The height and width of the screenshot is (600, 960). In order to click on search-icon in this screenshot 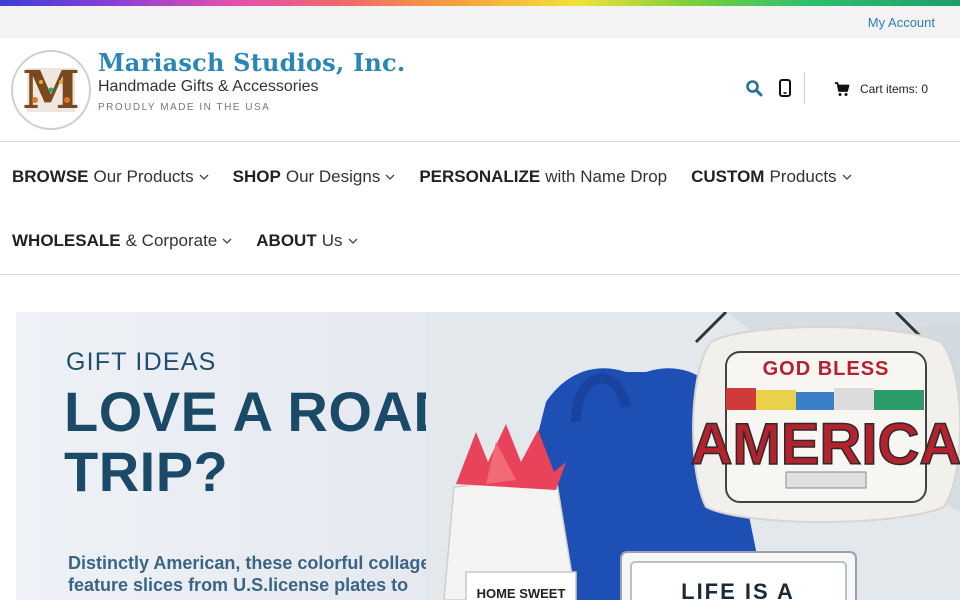, I will do `click(754, 88)`.